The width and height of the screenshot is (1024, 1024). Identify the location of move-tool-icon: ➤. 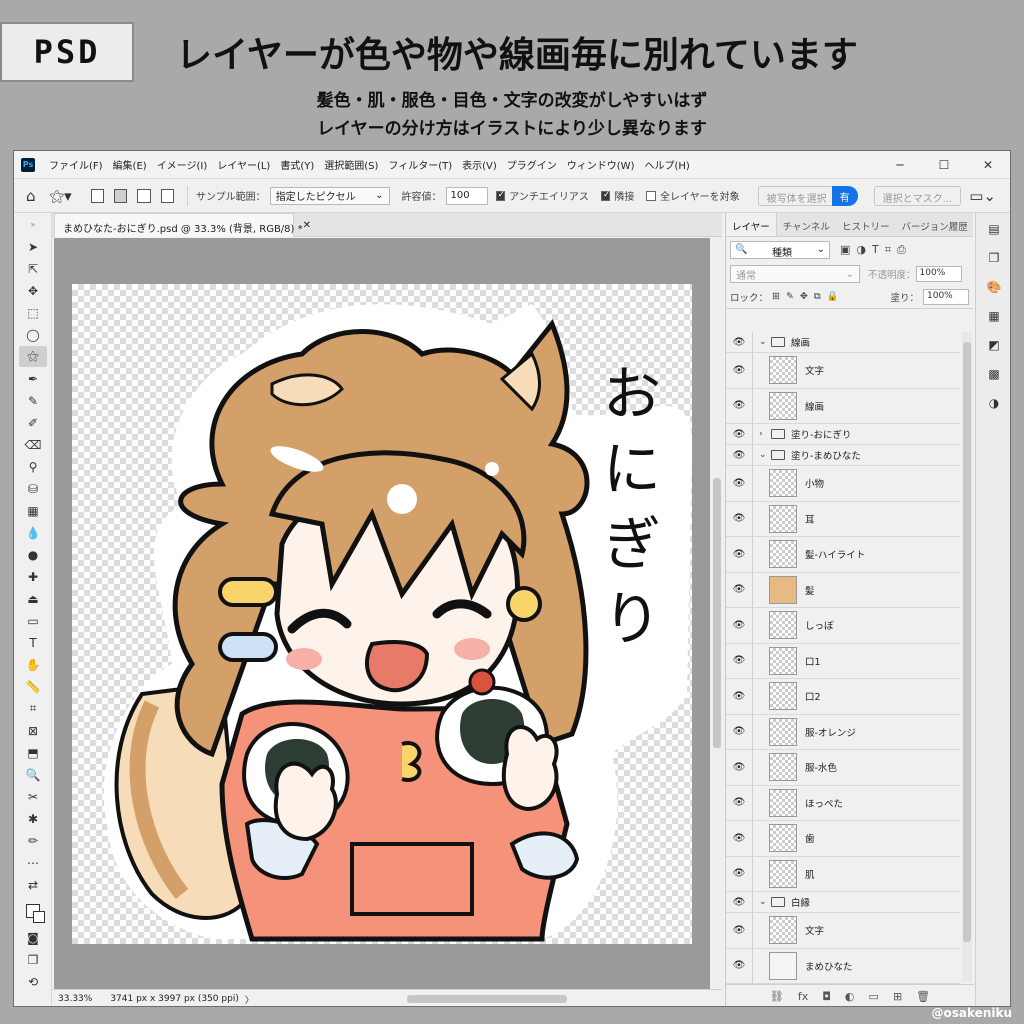
(33, 246).